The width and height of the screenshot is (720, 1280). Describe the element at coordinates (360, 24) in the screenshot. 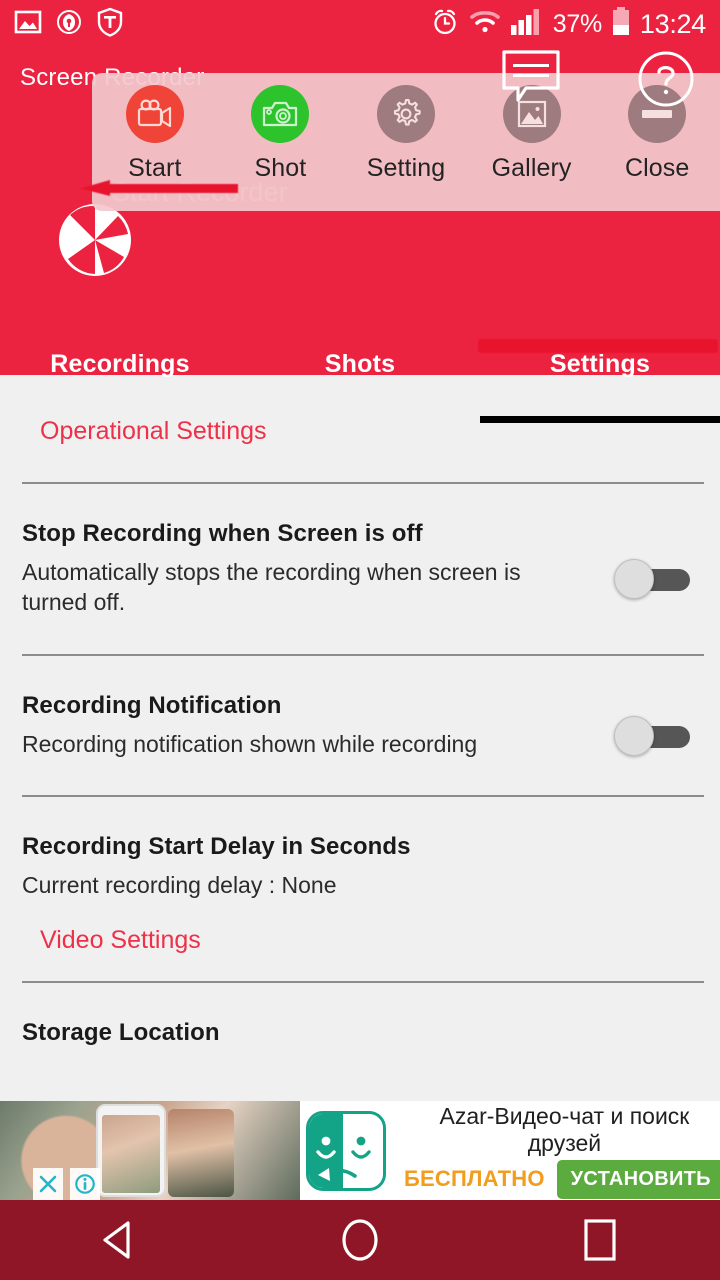

I see `status-bar: 37% 13:24` at that location.